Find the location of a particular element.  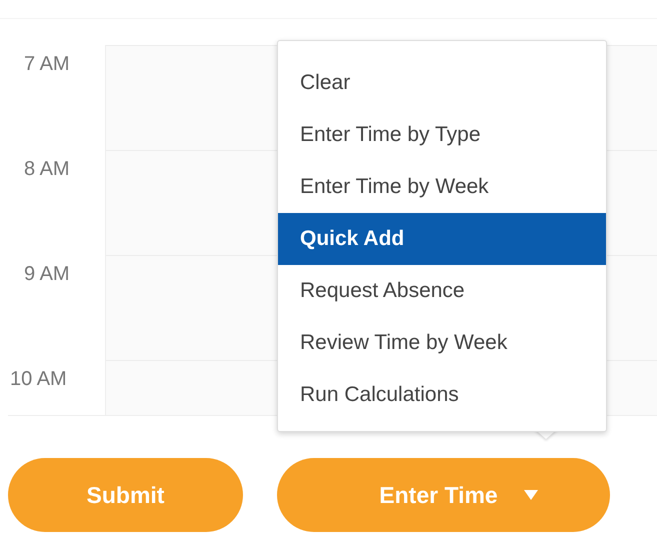

menu-item: Quick Add is located at coordinates (442, 239).